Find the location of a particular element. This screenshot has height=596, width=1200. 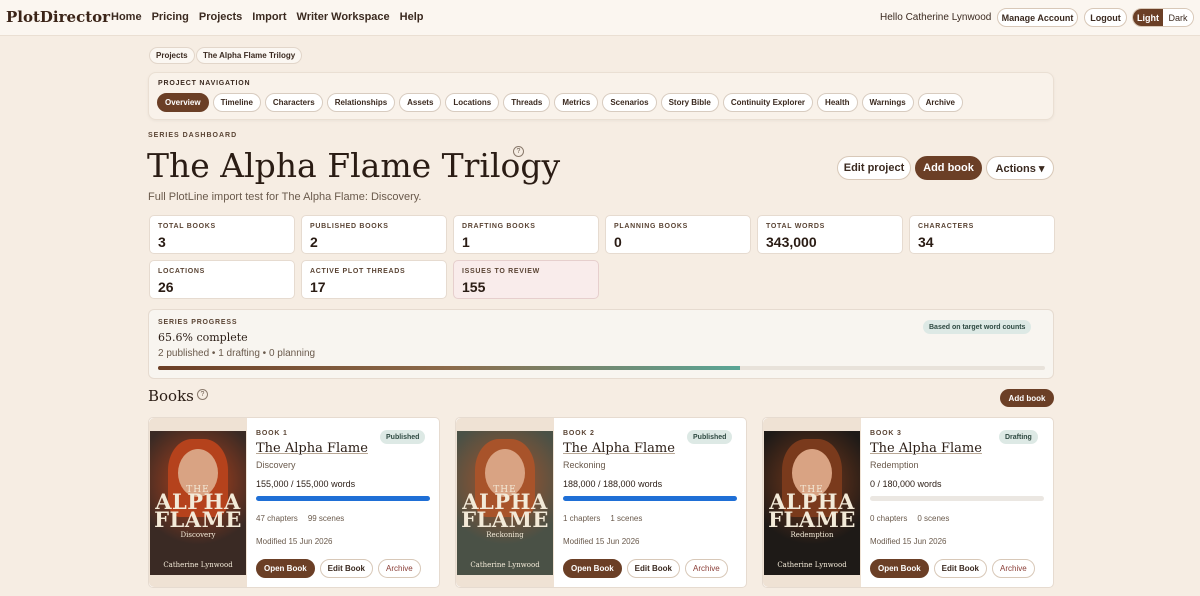

stat-planning-books: PLANNING BOOKS 0 is located at coordinates (678, 234).